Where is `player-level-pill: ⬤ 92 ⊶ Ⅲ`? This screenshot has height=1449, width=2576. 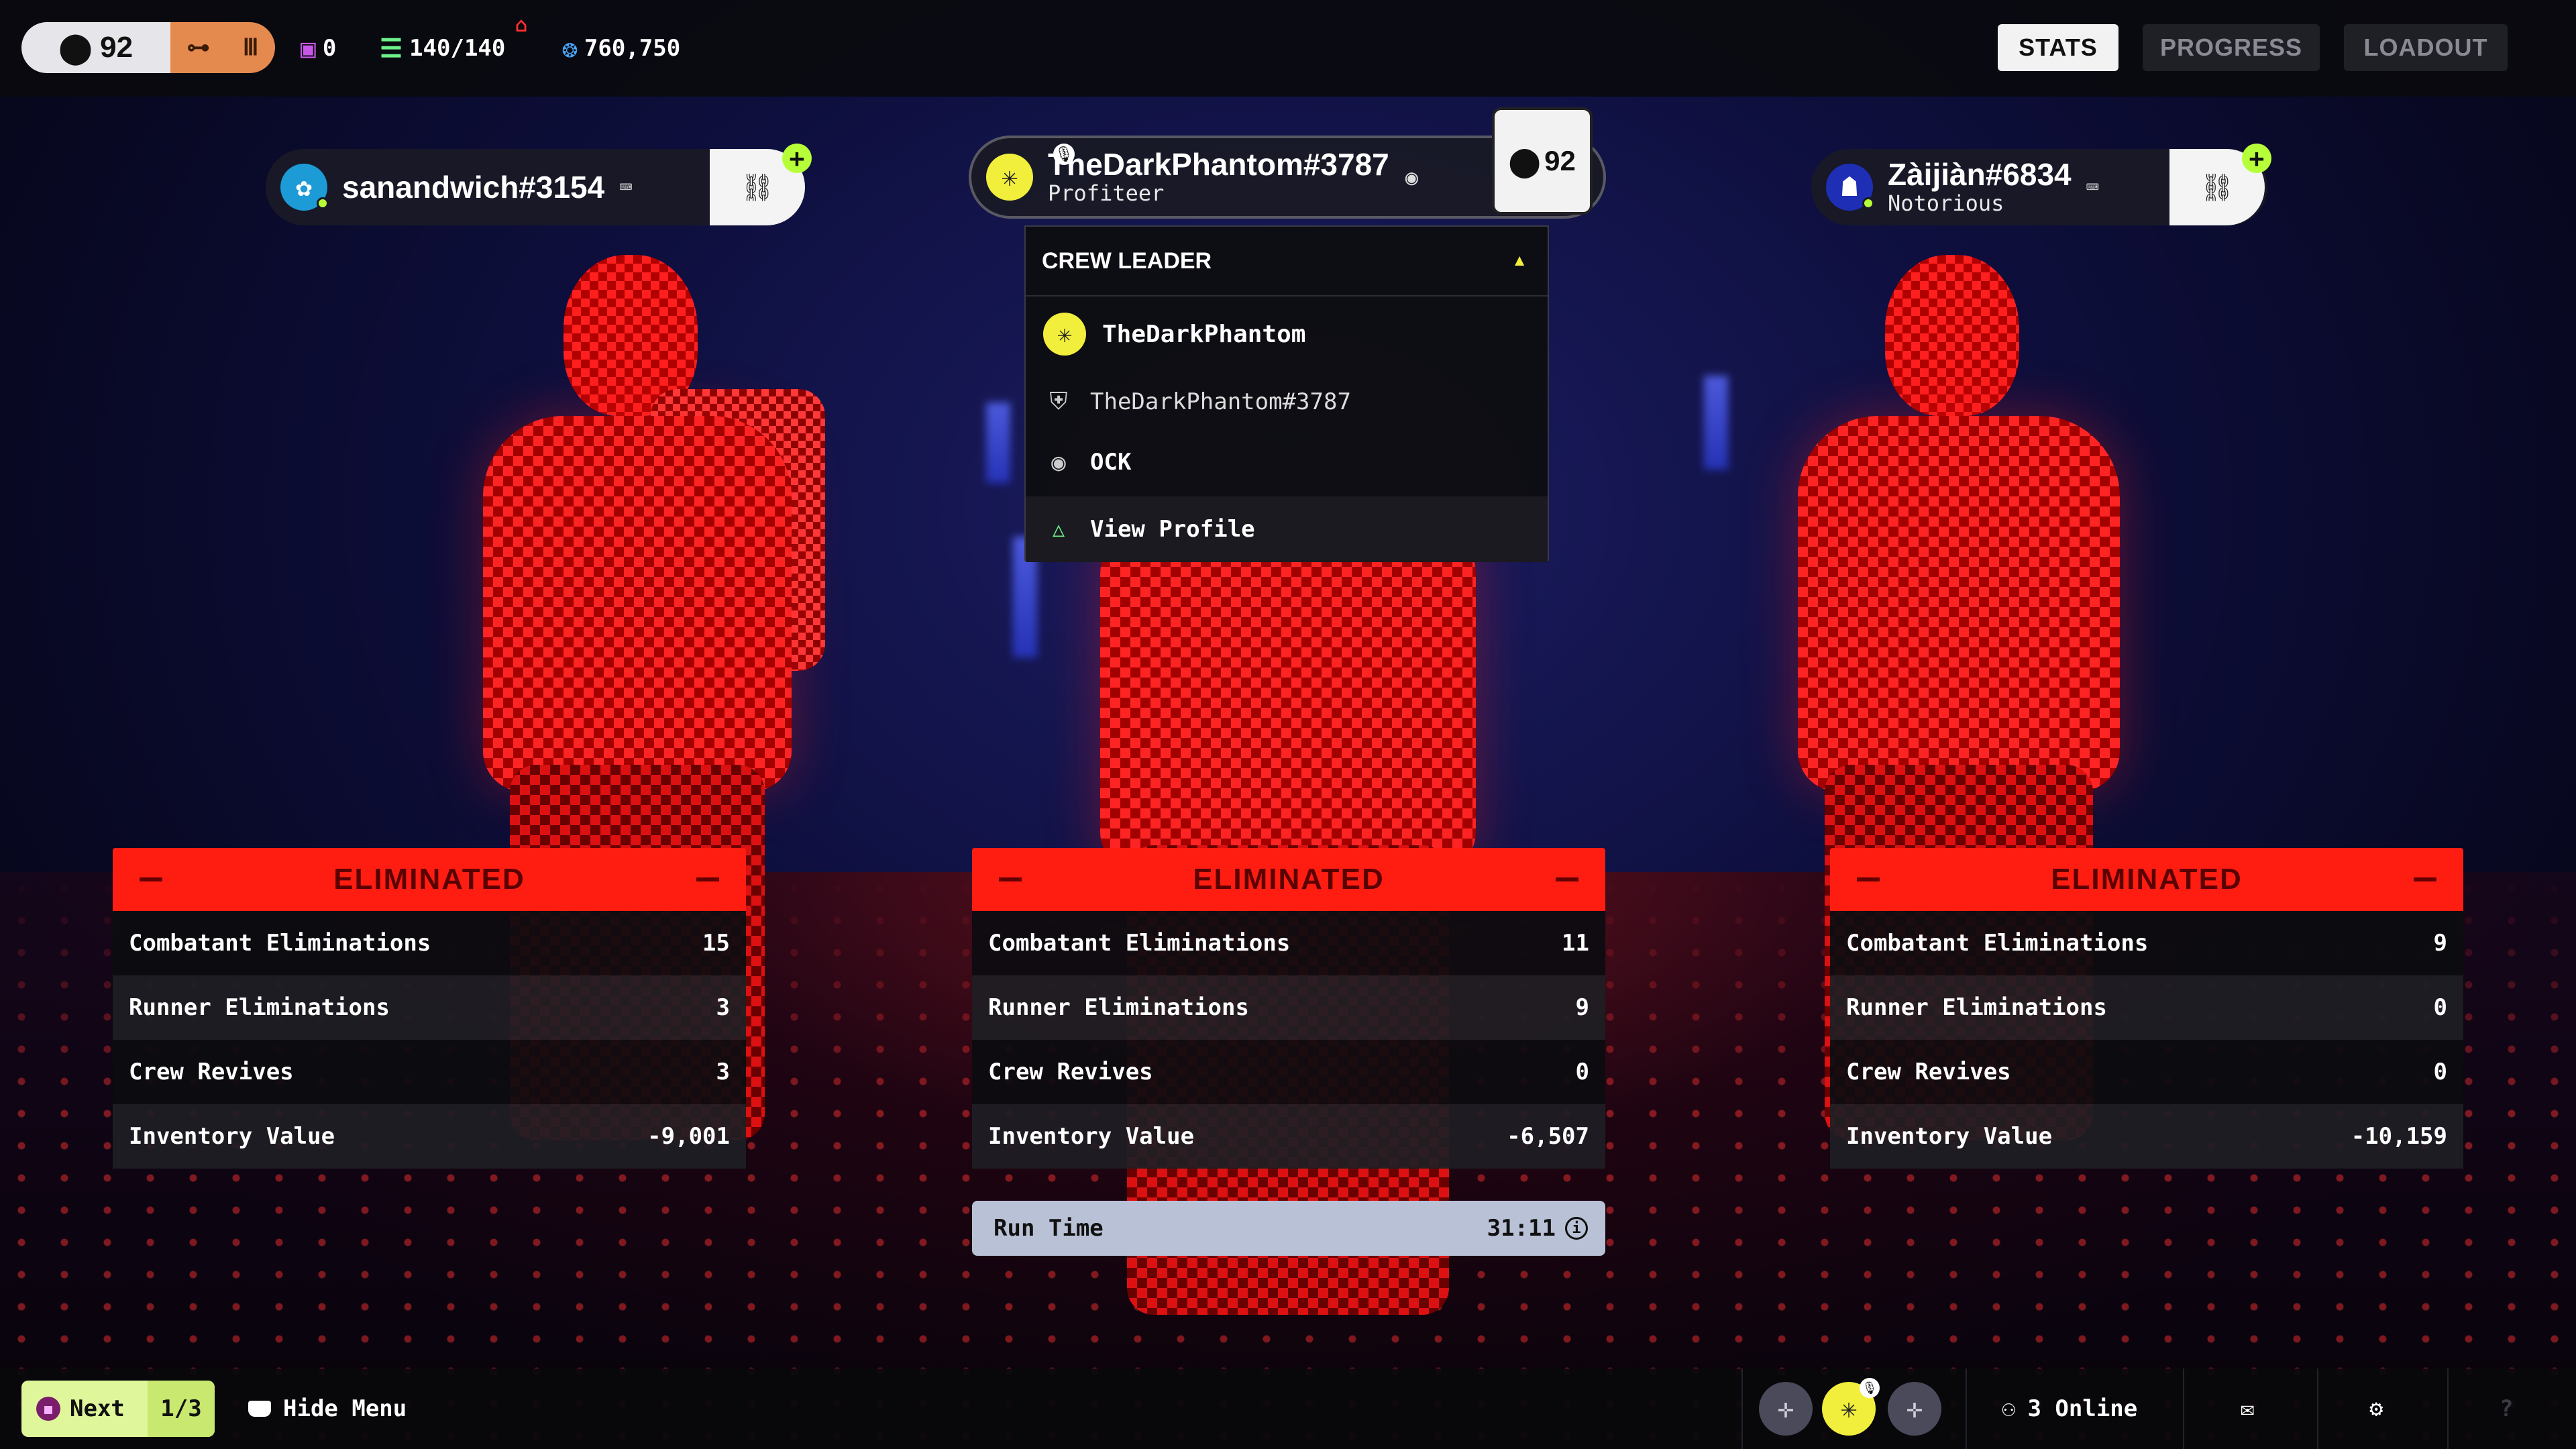
player-level-pill: ⬤ 92 ⊶ Ⅲ is located at coordinates (148, 47).